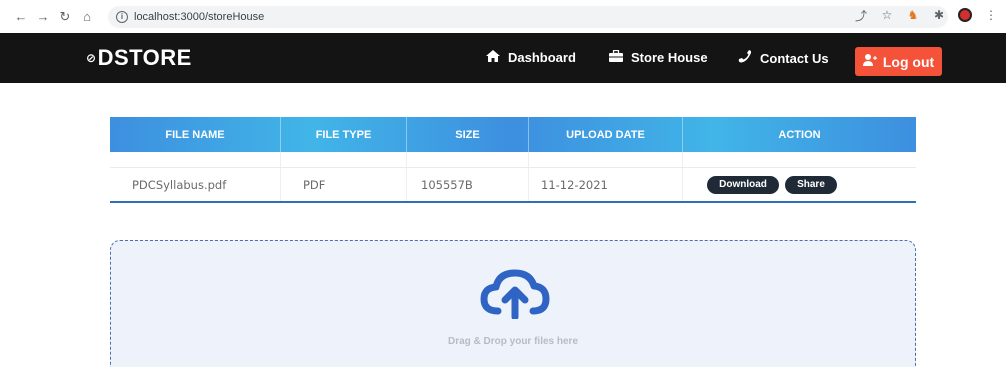 The height and width of the screenshot is (367, 1006). I want to click on share-button: Share, so click(811, 184).